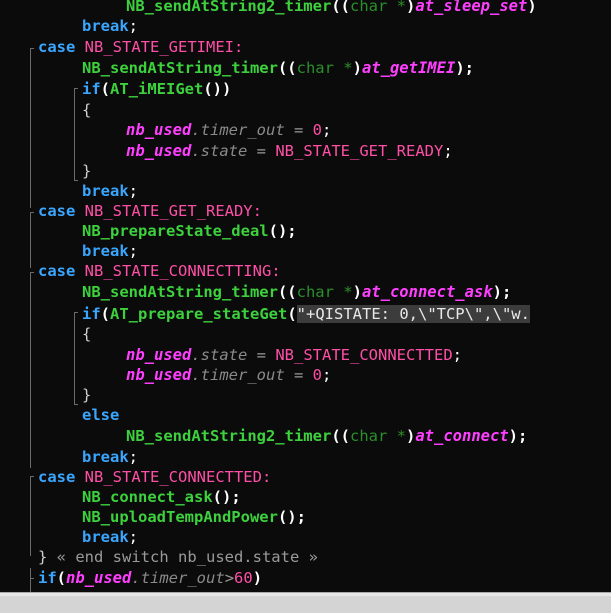 The image size is (611, 613). Describe the element at coordinates (100, 415) in the screenshot. I see `code-line: else` at that location.